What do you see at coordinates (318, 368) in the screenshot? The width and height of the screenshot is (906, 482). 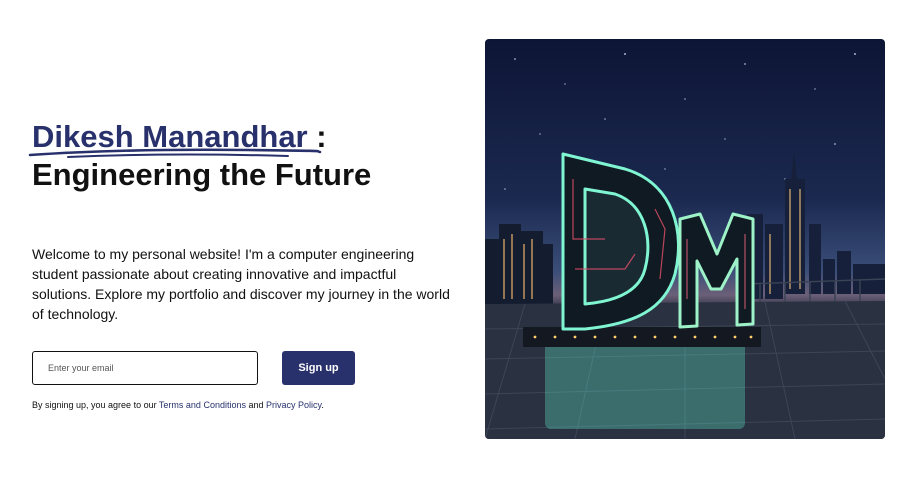 I see `signup-button: Sign up` at bounding box center [318, 368].